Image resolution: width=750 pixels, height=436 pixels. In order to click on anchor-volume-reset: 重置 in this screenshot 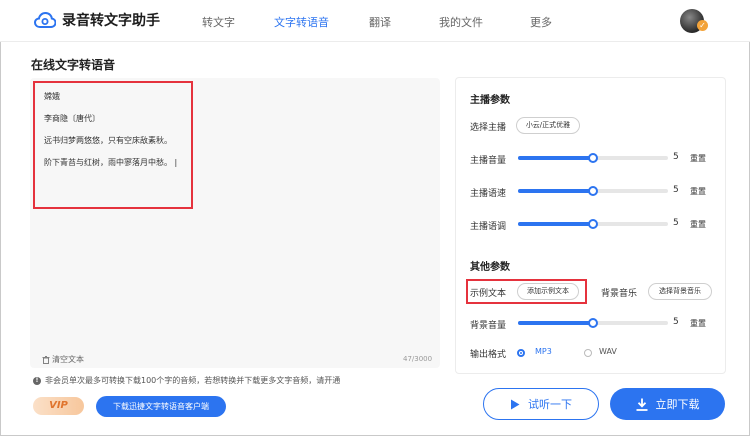, I will do `click(698, 158)`.